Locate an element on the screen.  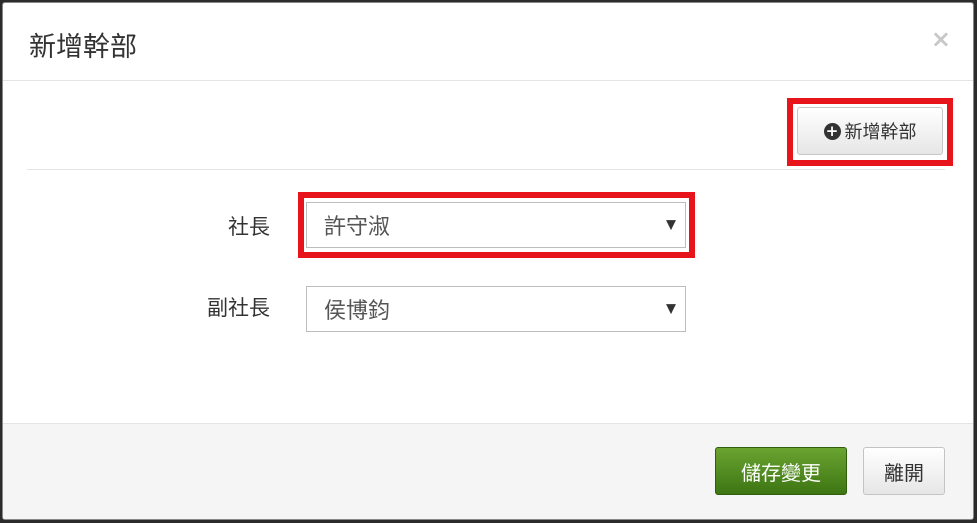
leave-button: 離開 is located at coordinates (904, 471).